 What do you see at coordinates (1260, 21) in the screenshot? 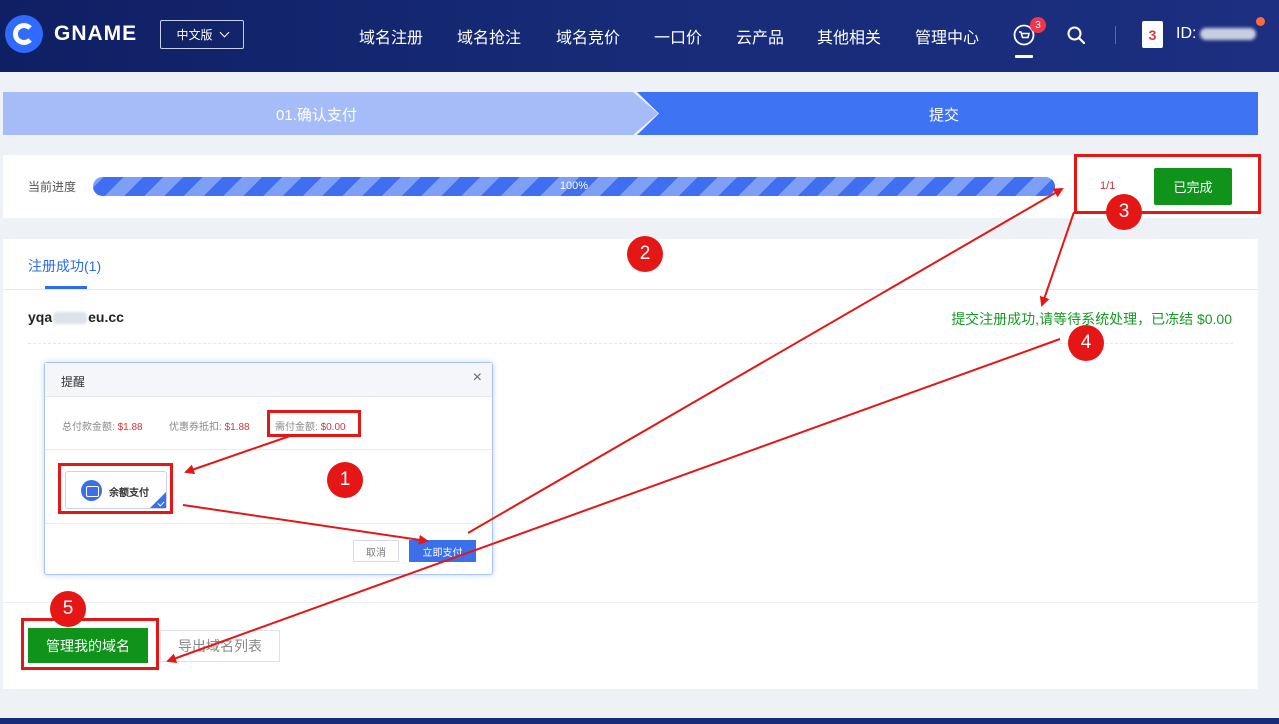
I see `notification-dot` at bounding box center [1260, 21].